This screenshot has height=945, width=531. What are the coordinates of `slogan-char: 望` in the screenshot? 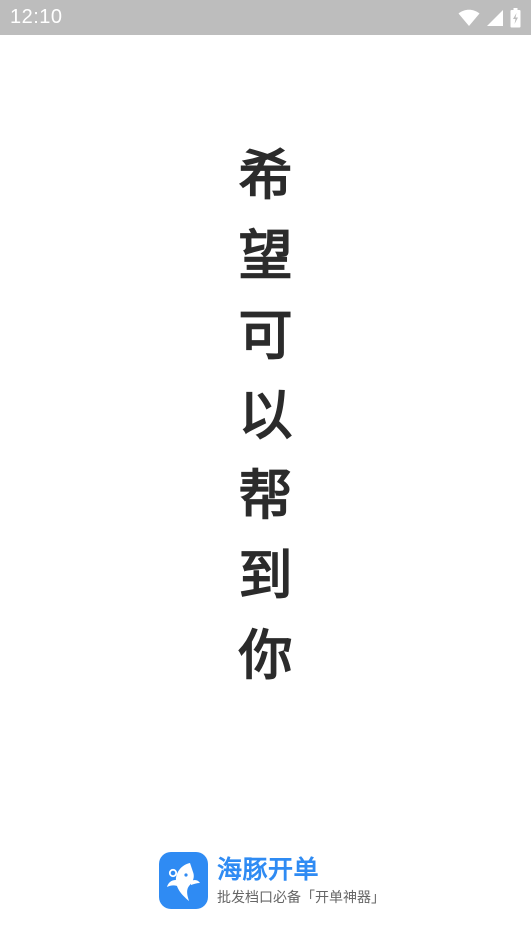 It's located at (265, 255).